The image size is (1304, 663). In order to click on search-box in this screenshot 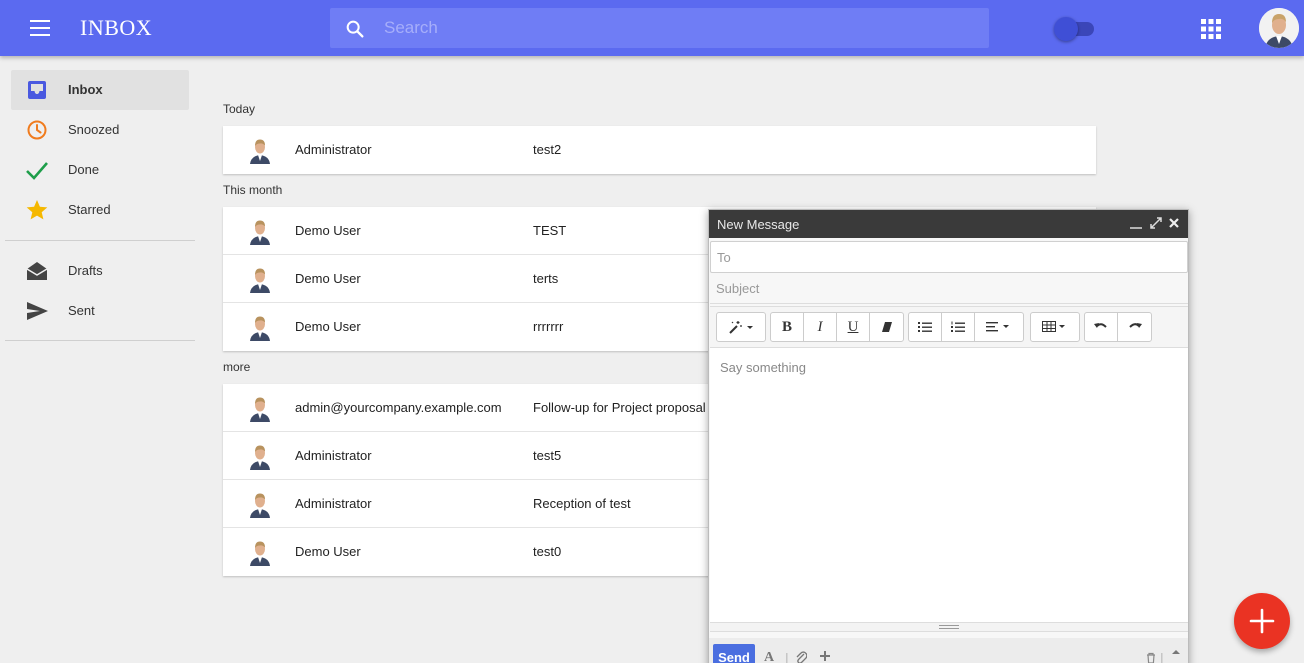, I will do `click(659, 28)`.